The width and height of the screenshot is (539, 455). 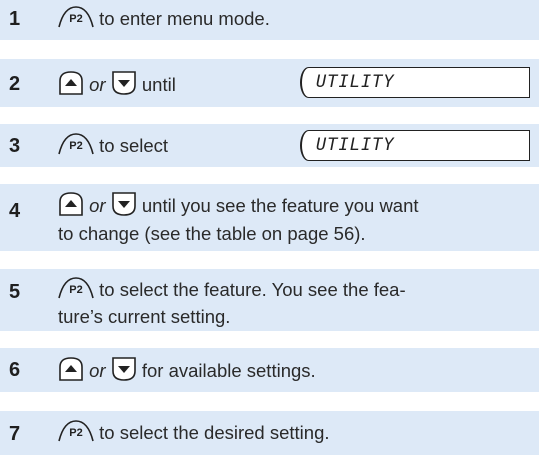 I want to click on step-text-line-2: to change (see the table on page 56)., so click(x=212, y=233).